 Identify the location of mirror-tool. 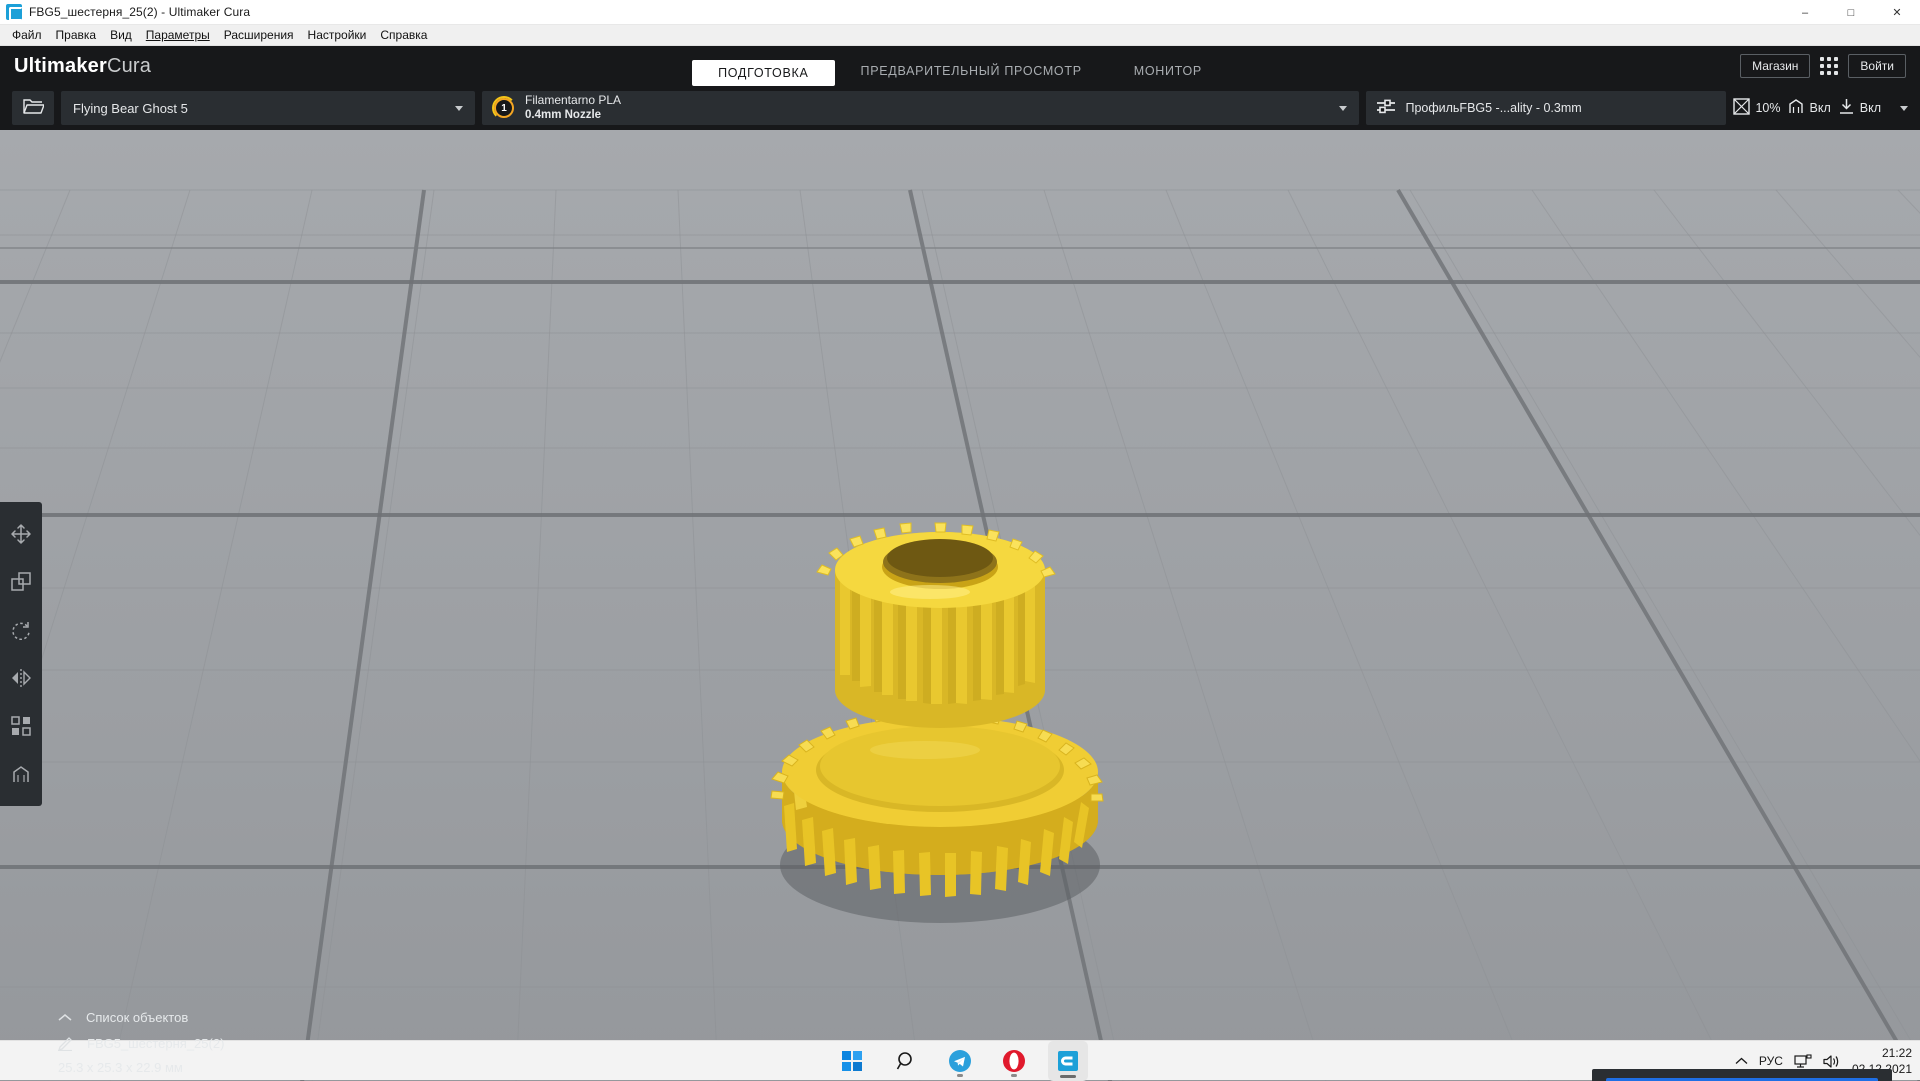
(21, 678).